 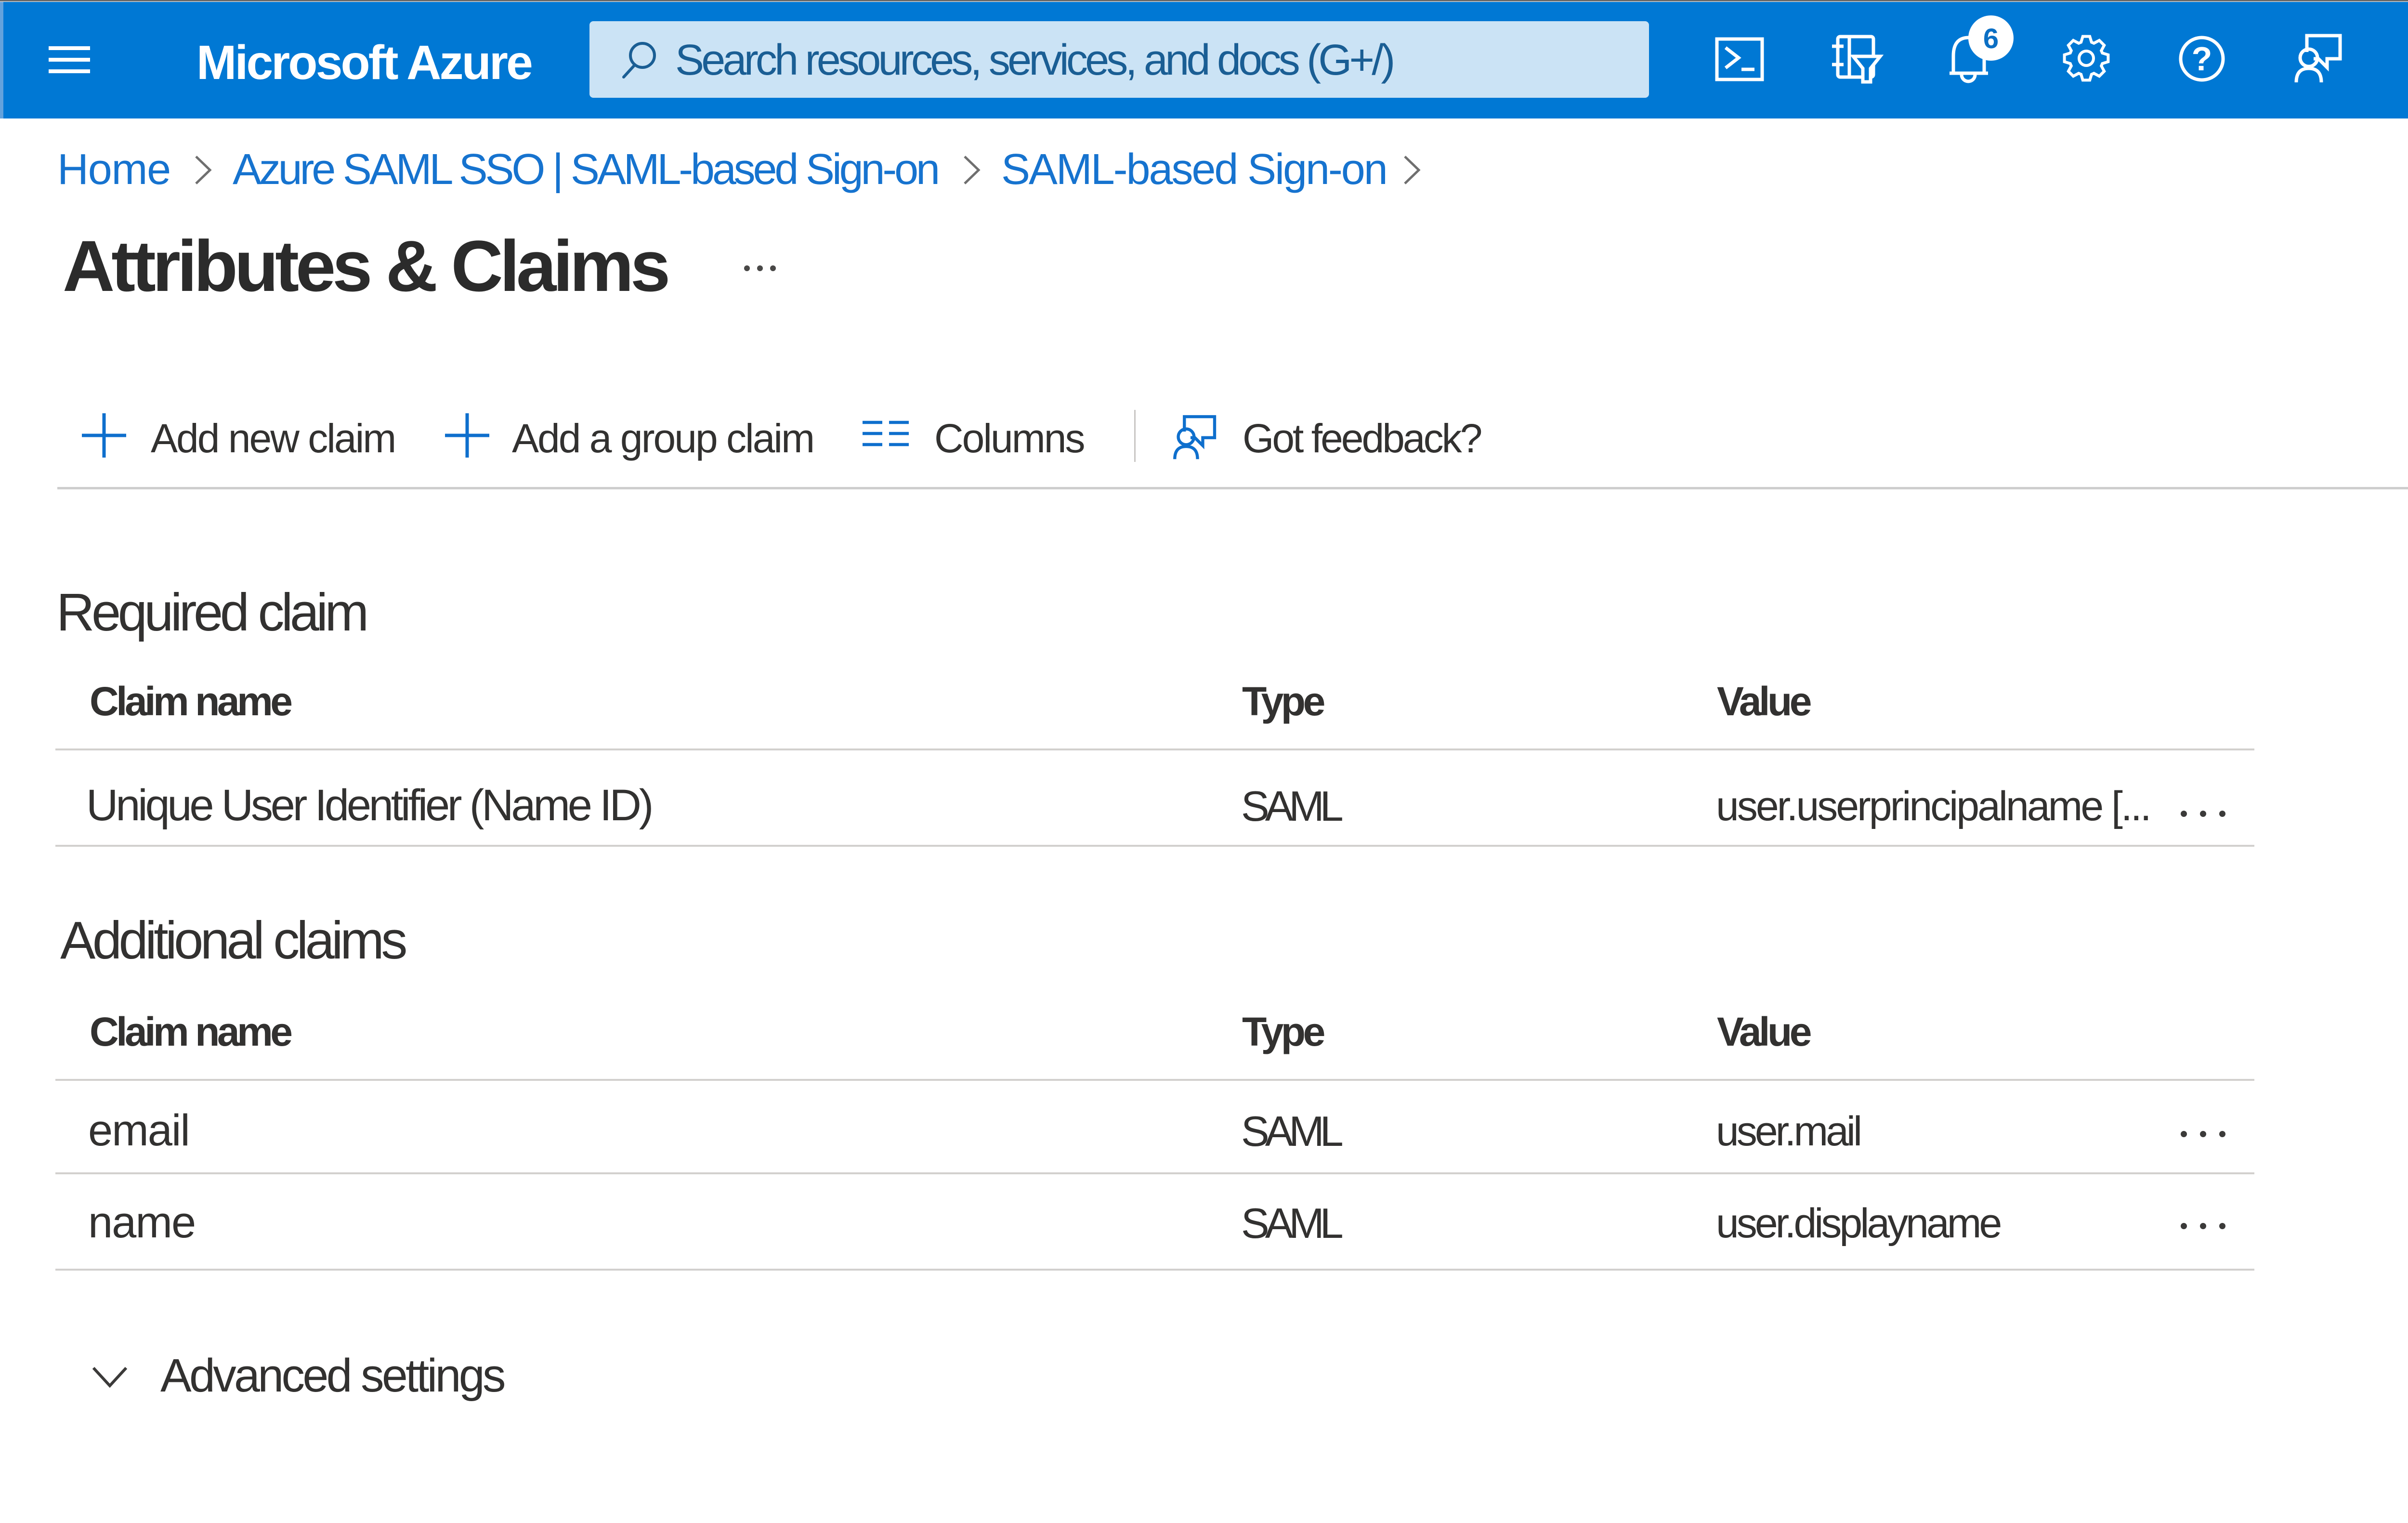 What do you see at coordinates (1991, 38) in the screenshot?
I see `svg-text: 6` at bounding box center [1991, 38].